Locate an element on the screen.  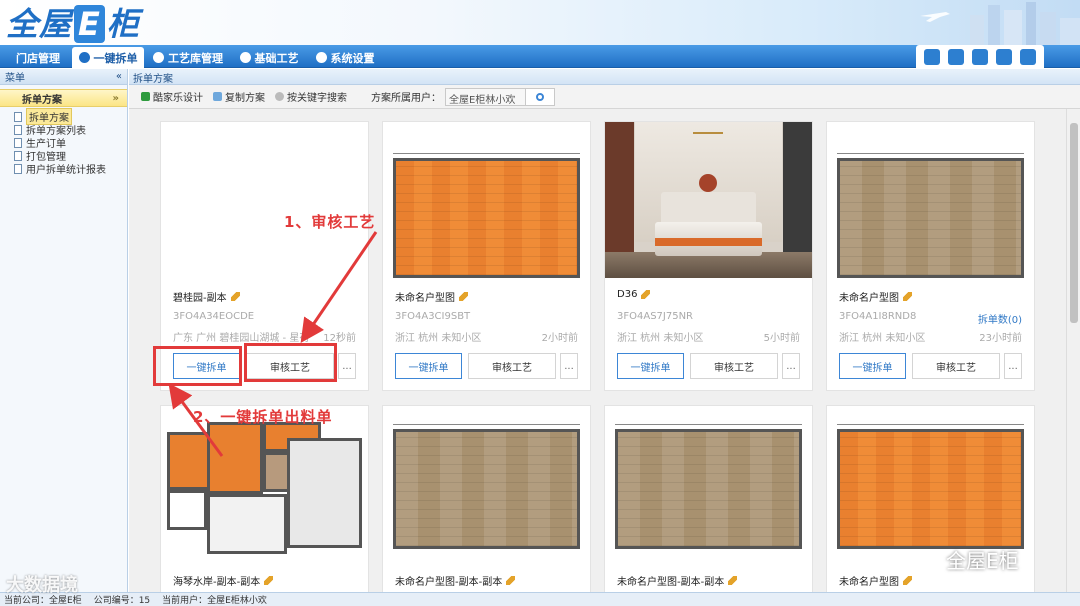
card-code: 3FO4A34EOCDE is located at coordinates (214, 316).